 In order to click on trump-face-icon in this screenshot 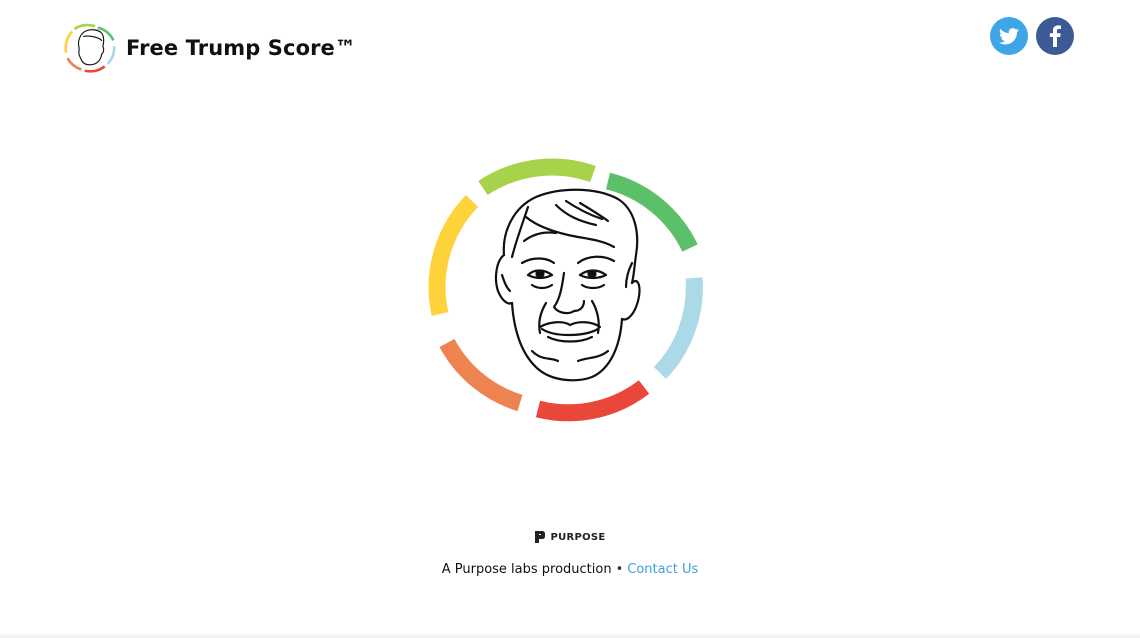, I will do `click(565, 290)`.